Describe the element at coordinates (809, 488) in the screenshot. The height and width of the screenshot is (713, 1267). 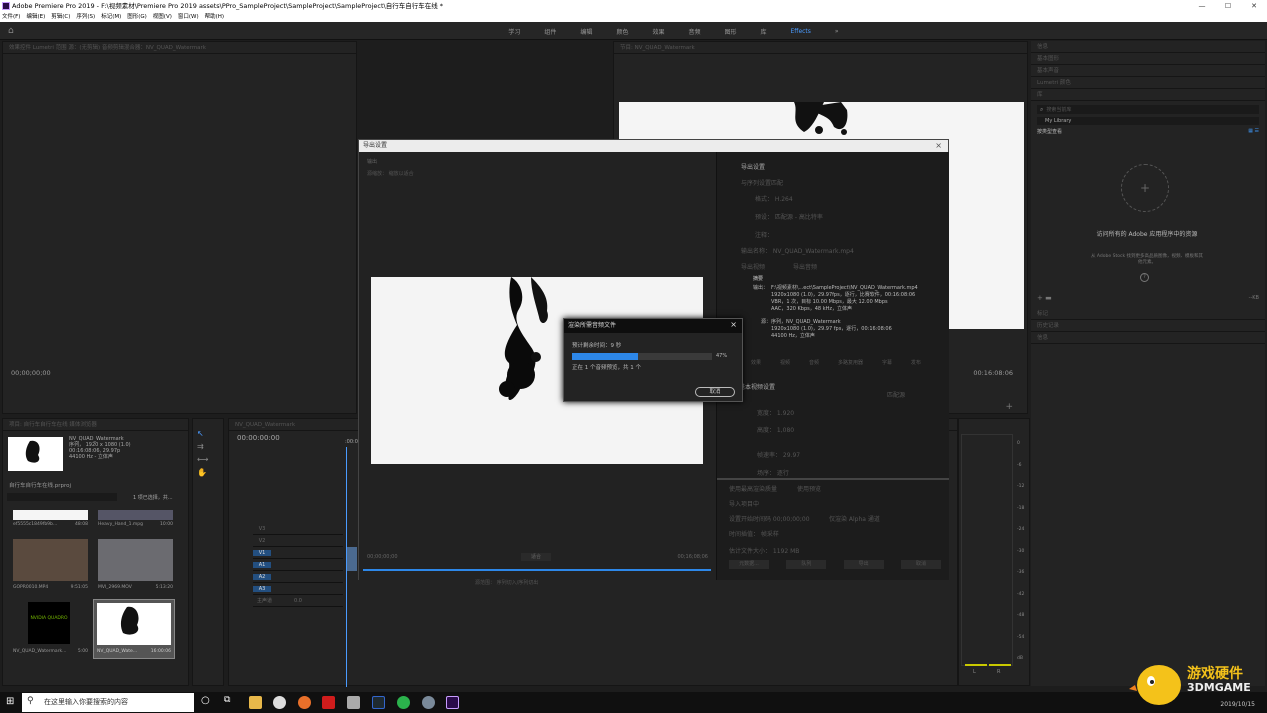
I see `use-previews-checkbox: 使用预览` at that location.